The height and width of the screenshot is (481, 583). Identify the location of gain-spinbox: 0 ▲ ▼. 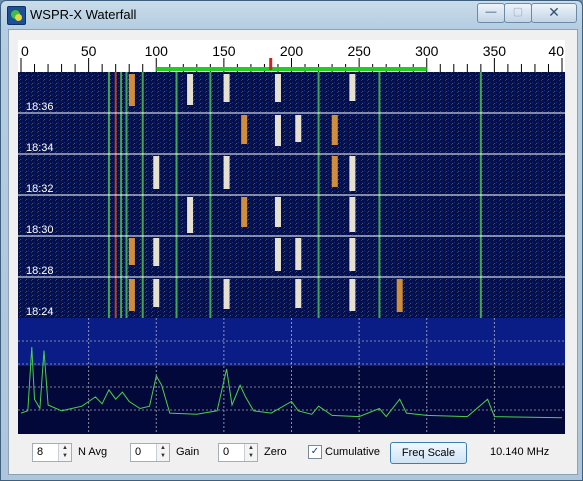
(150, 452).